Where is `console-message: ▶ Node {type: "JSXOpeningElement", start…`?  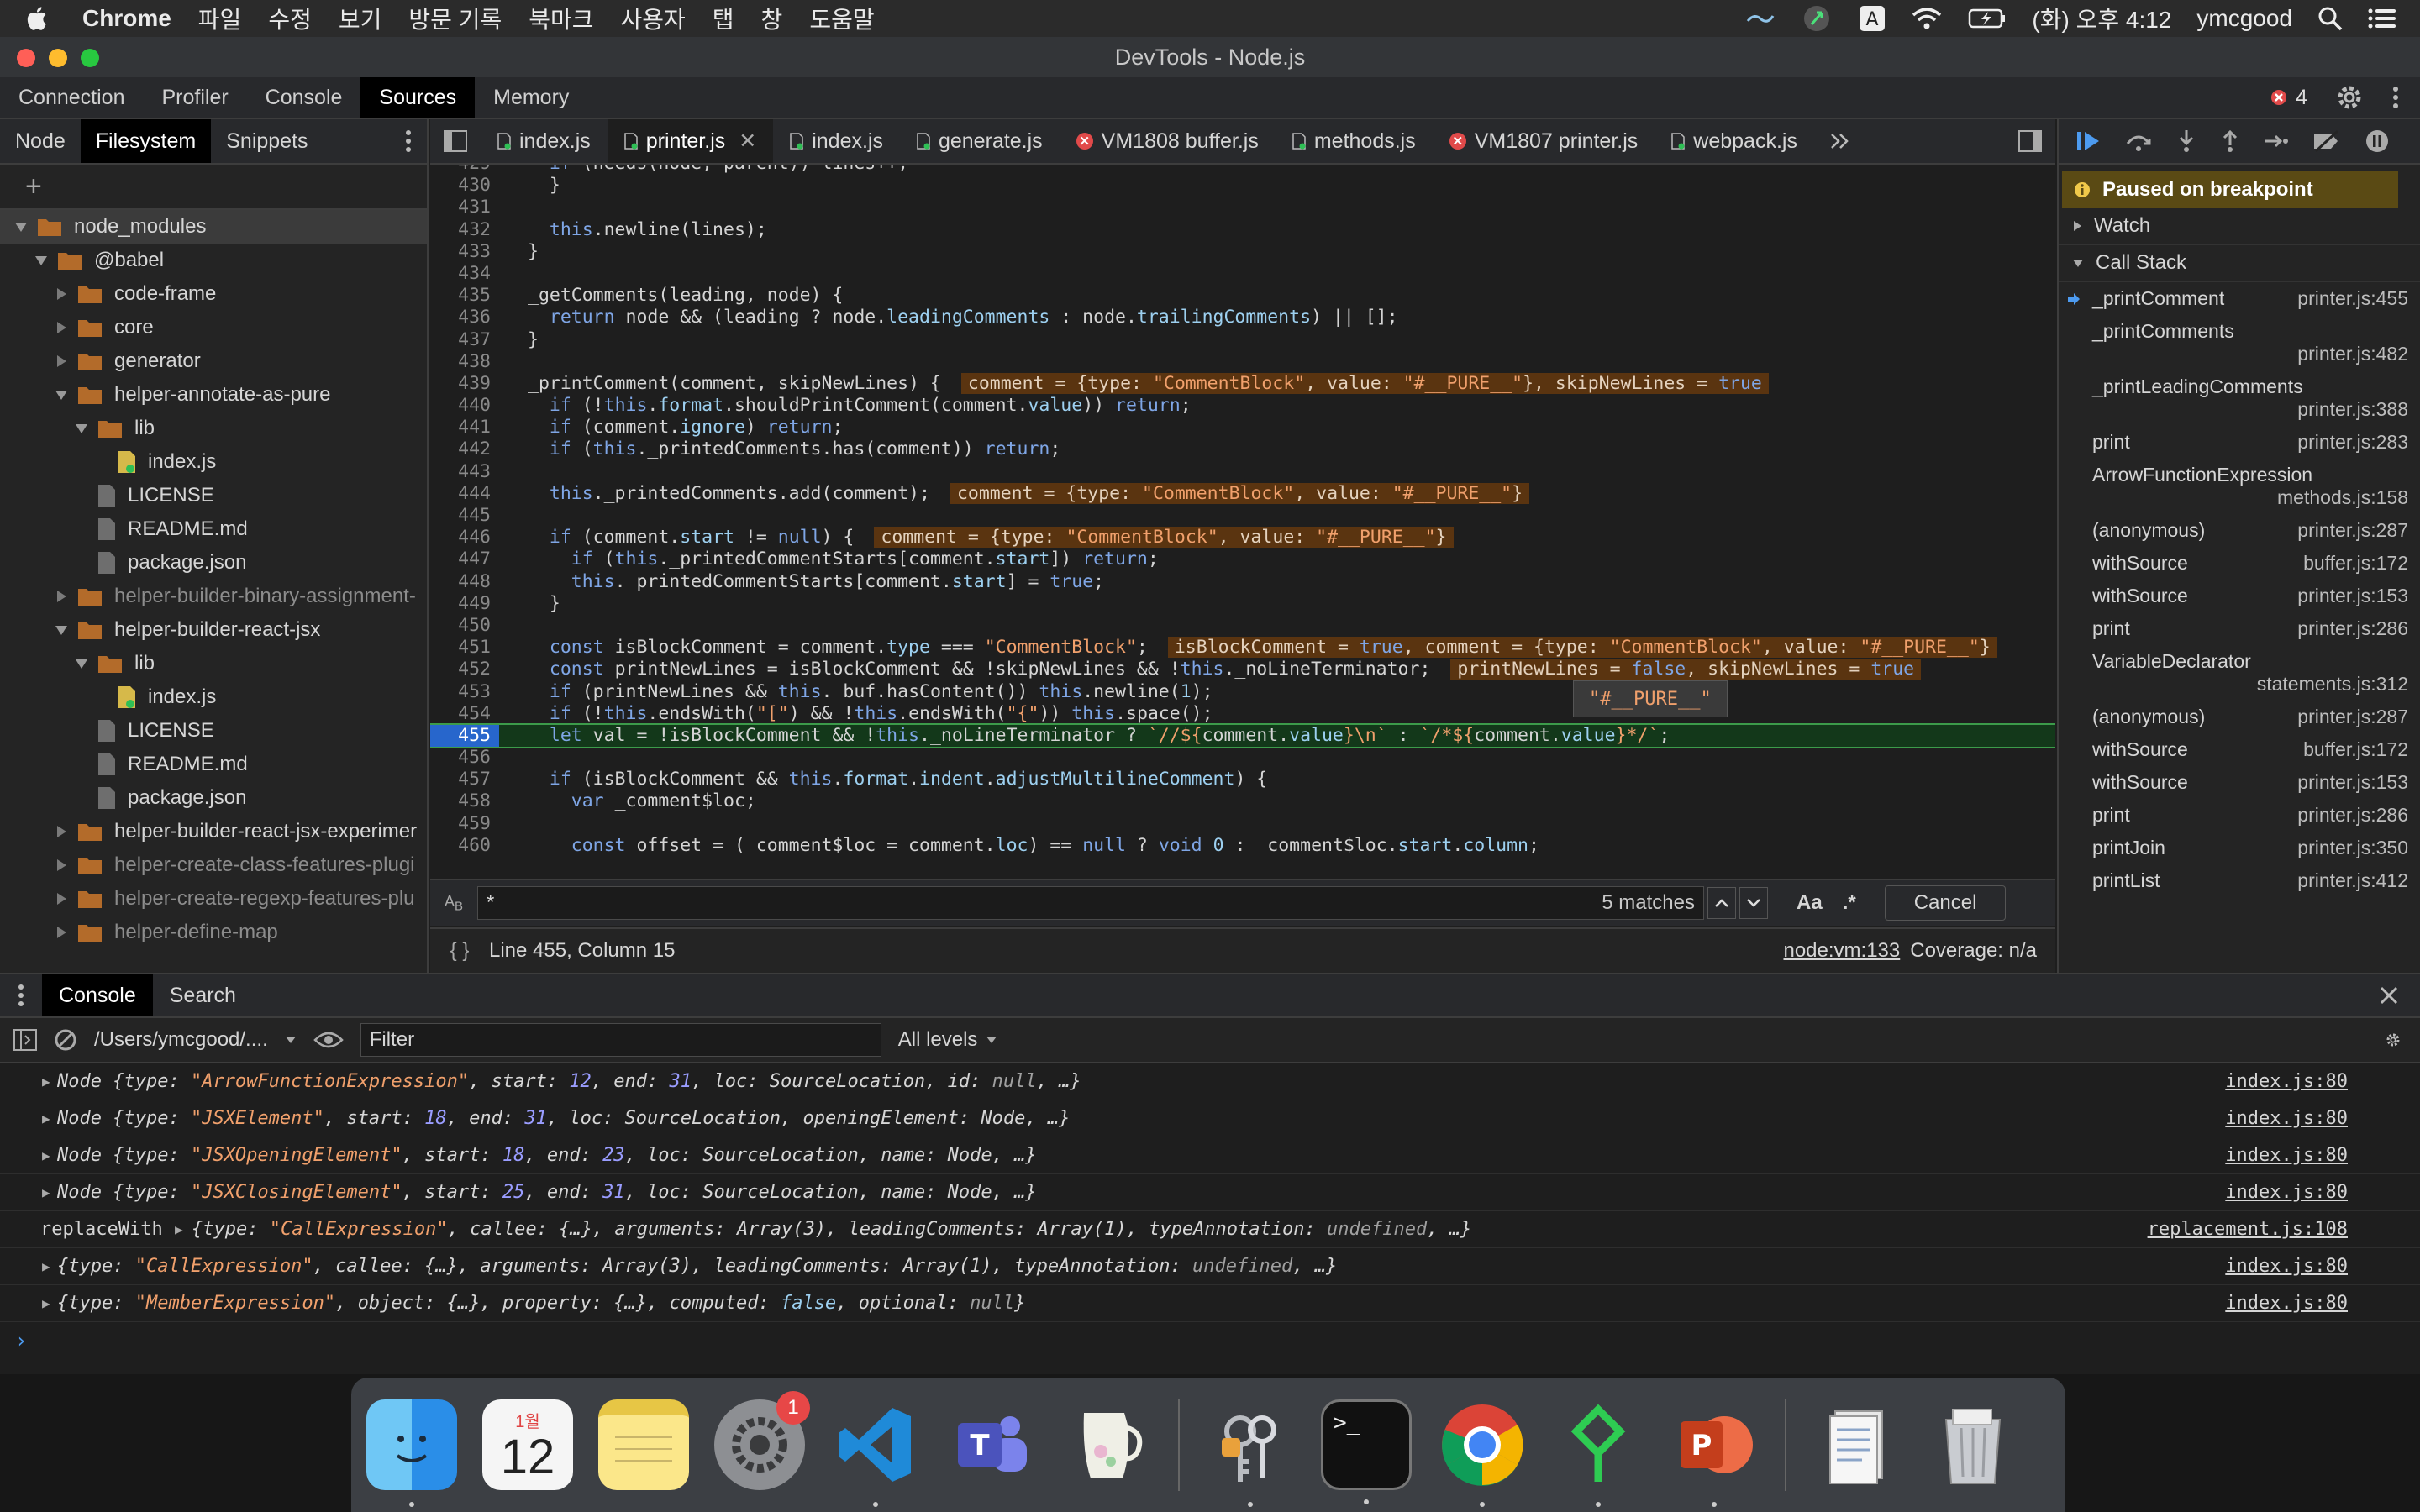 console-message: ▶ Node {type: "JSXOpeningElement", start… is located at coordinates (1210, 1155).